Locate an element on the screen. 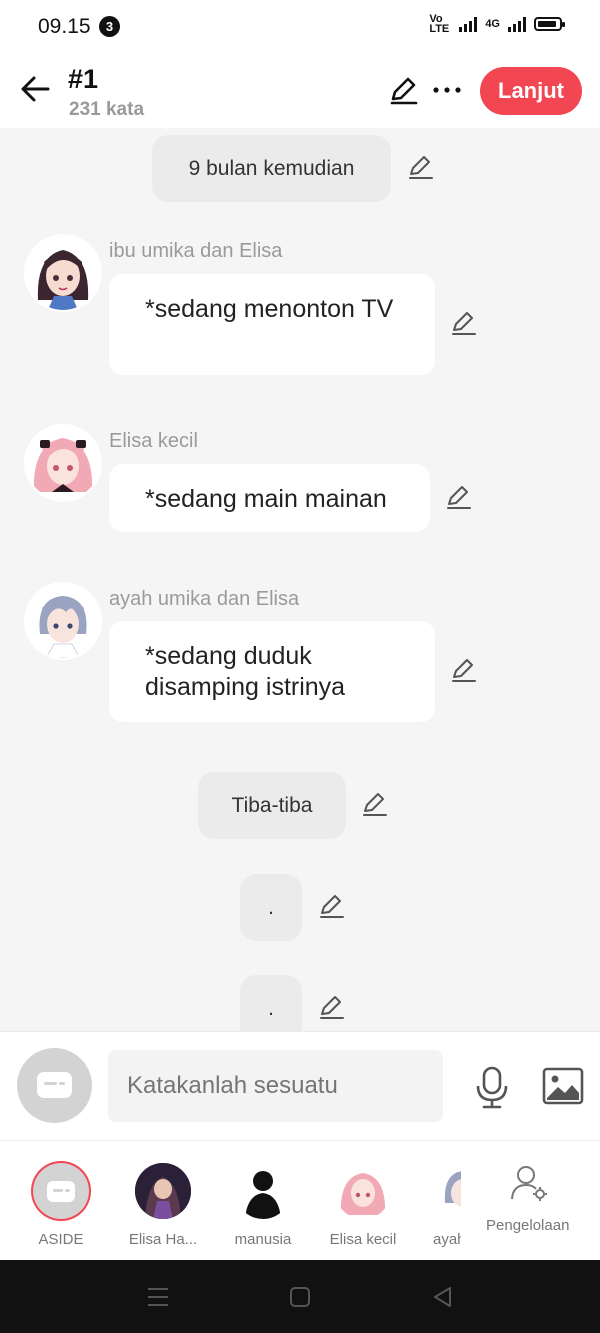 The width and height of the screenshot is (600, 1333). dialogue-bubble: *sedang menonton TV is located at coordinates (272, 324).